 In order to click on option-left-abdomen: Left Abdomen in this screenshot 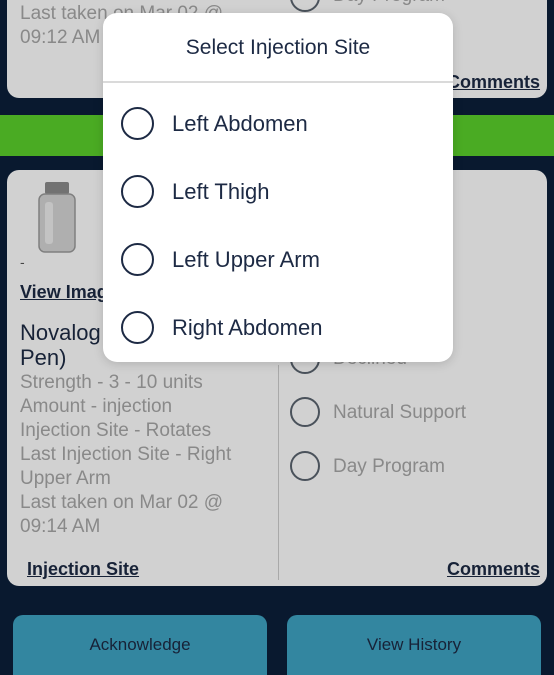, I will do `click(278, 123)`.